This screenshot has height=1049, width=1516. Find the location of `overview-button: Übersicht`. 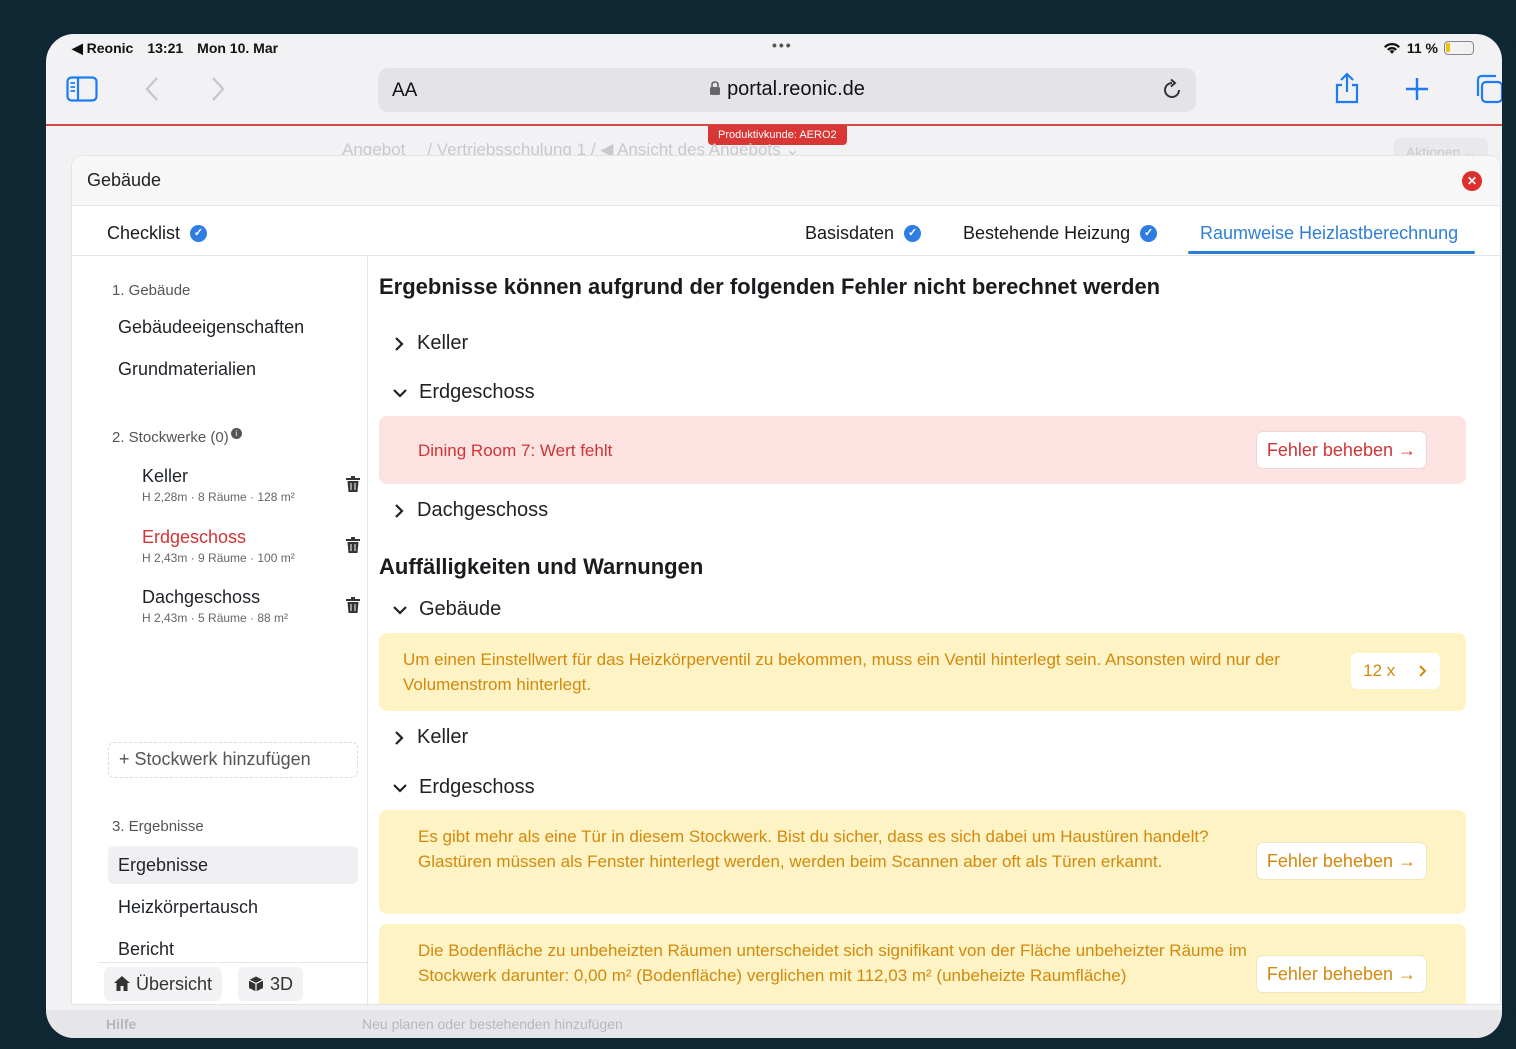

overview-button: Übersicht is located at coordinates (163, 984).